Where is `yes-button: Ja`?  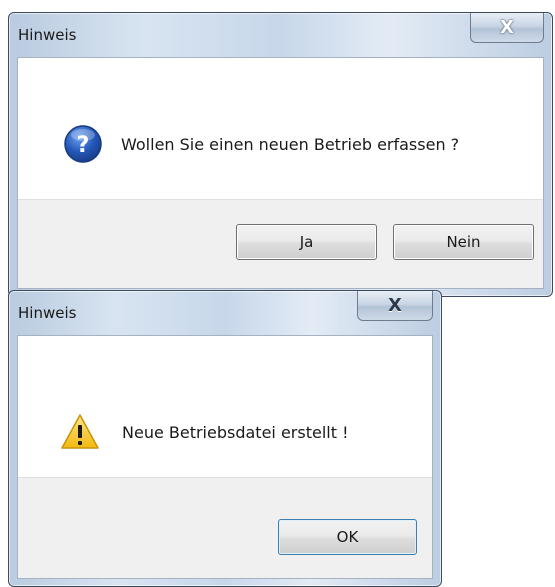
yes-button: Ja is located at coordinates (306, 242).